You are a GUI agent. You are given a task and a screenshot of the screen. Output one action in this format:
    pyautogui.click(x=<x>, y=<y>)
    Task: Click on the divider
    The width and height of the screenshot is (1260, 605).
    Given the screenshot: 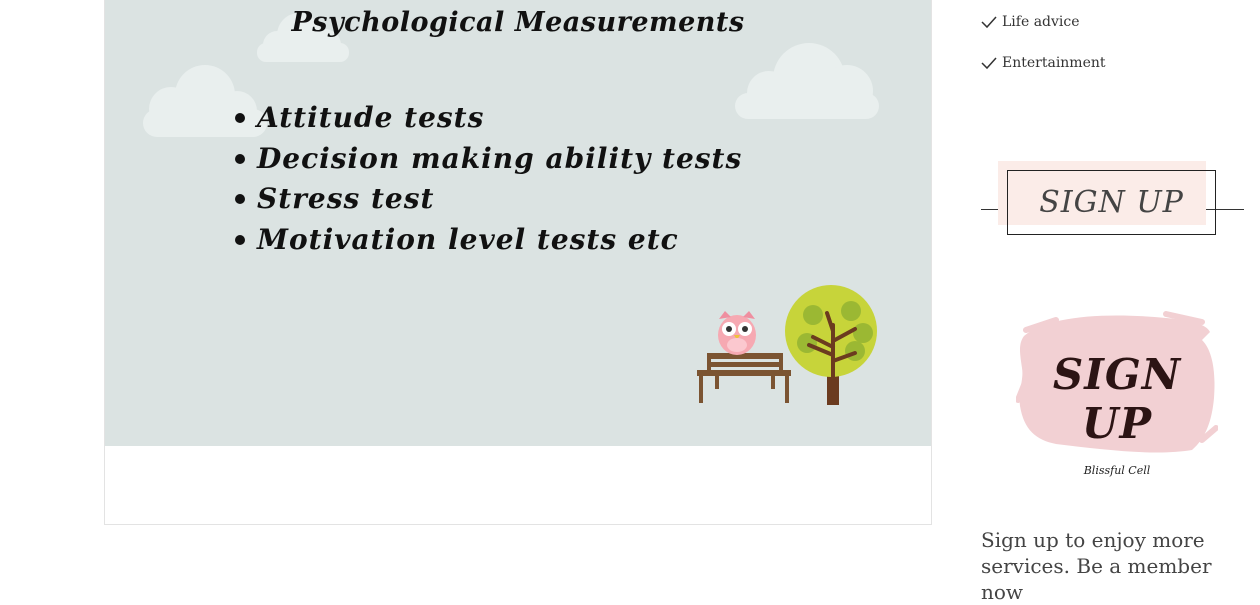 What is the action you would take?
    pyautogui.click(x=989, y=209)
    